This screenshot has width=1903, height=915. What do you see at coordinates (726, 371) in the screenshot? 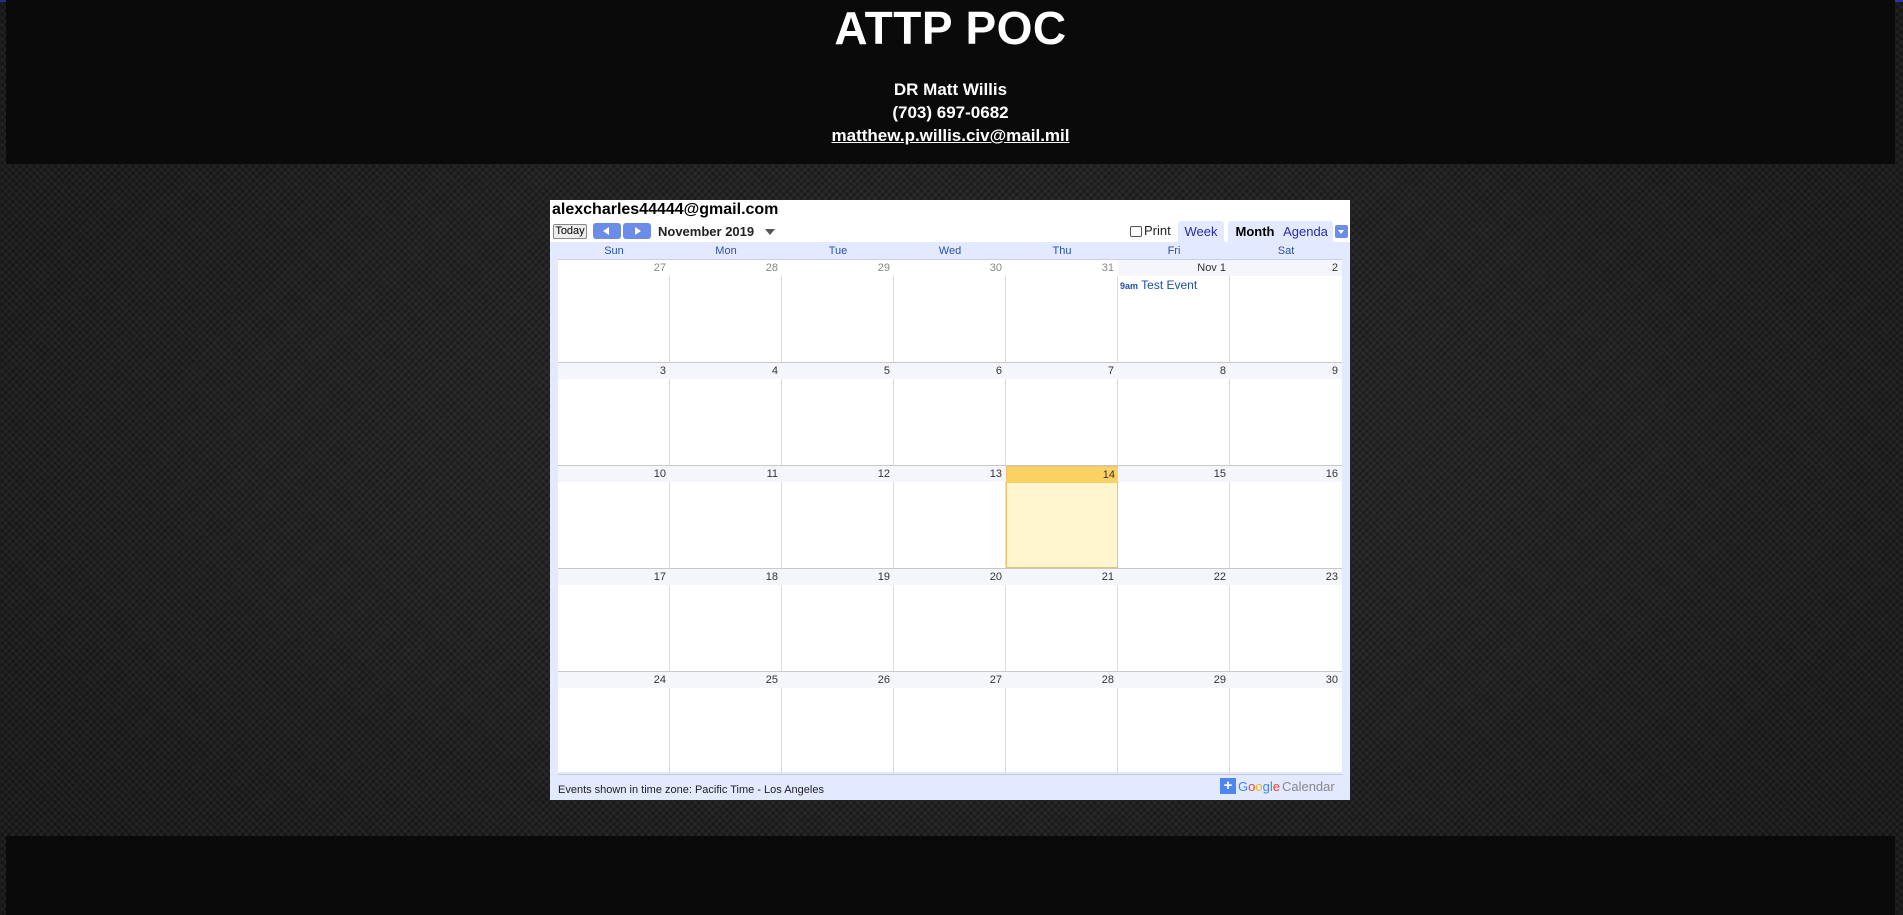
I see `day-number: 4` at bounding box center [726, 371].